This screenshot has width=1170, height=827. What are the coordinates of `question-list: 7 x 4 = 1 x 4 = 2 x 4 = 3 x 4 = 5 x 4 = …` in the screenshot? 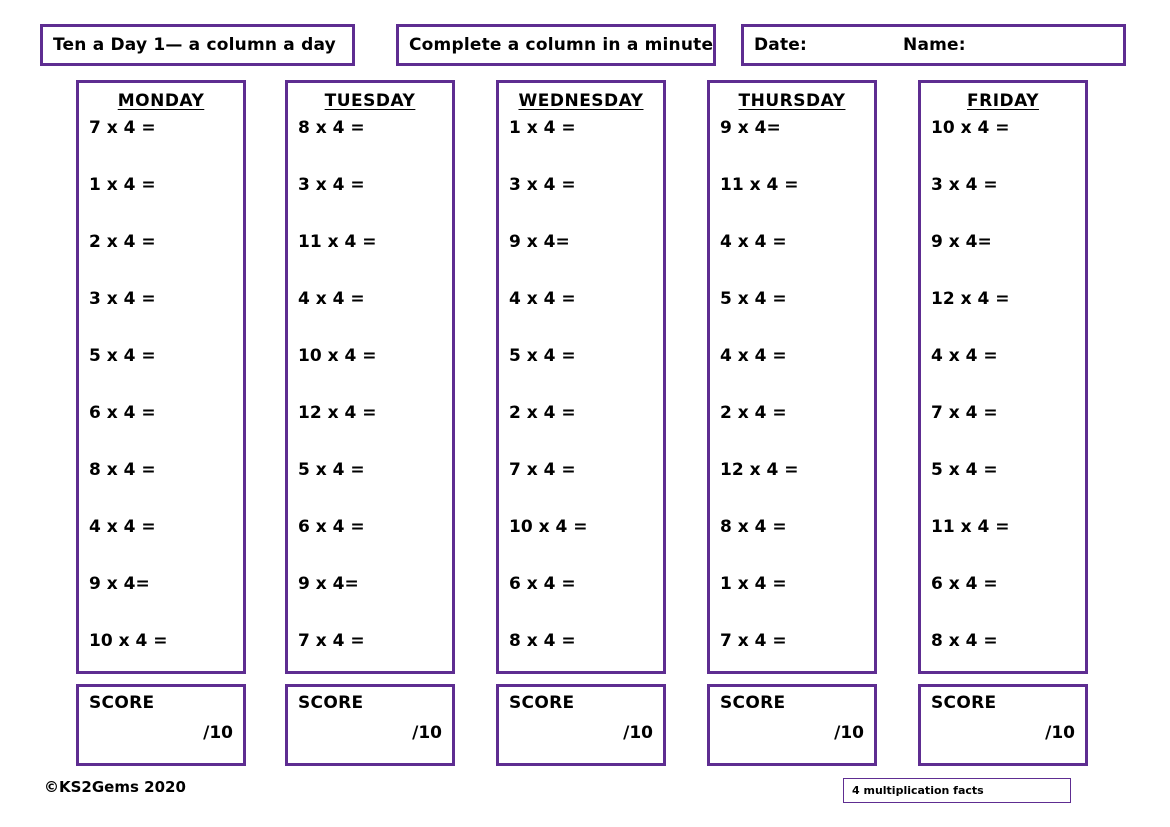 It's located at (166, 398).